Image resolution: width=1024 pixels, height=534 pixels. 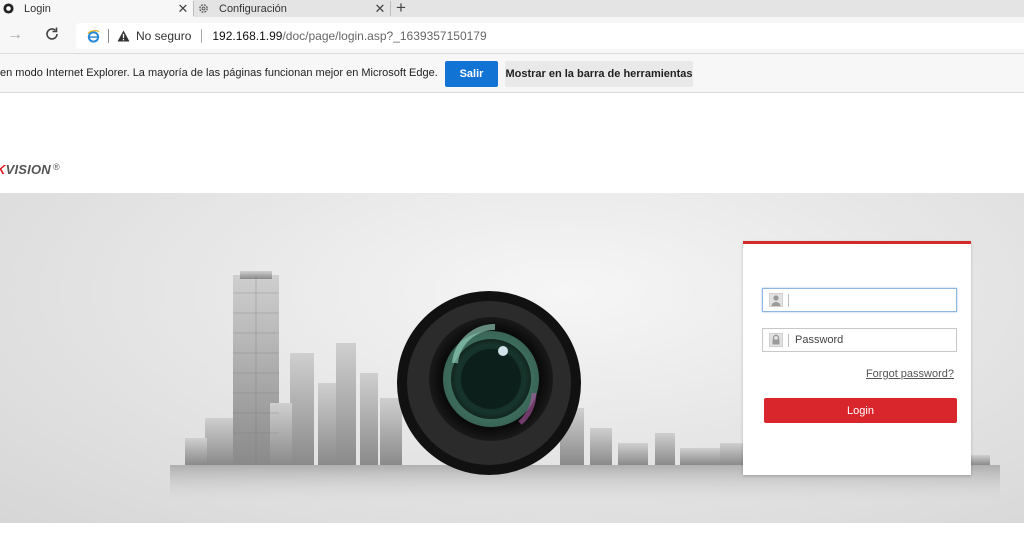 I want to click on warning-icon, so click(x=123, y=36).